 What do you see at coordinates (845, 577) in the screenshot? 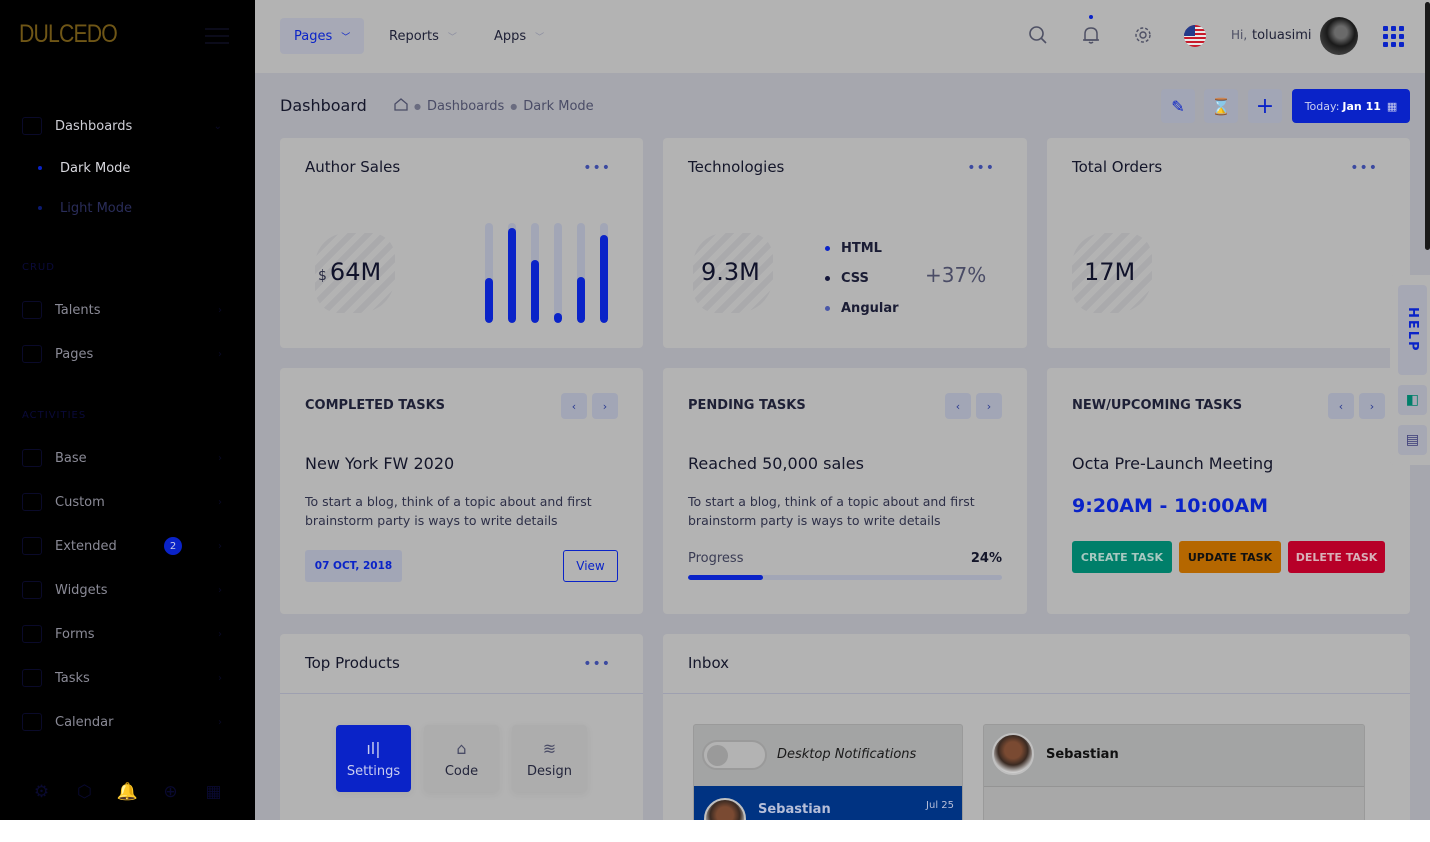
I see `progress-bar` at bounding box center [845, 577].